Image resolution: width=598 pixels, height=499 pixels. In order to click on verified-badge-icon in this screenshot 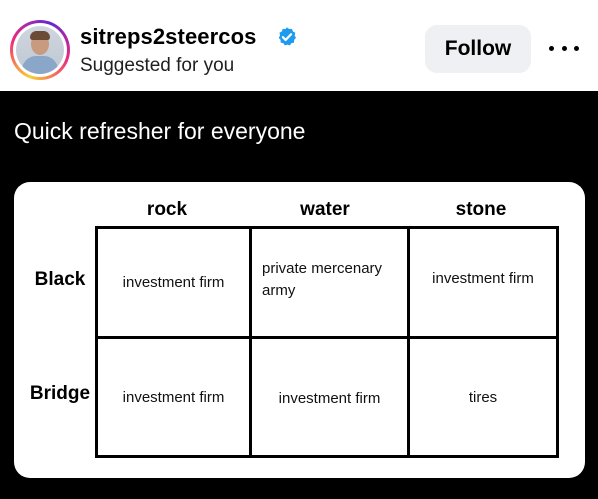, I will do `click(287, 36)`.